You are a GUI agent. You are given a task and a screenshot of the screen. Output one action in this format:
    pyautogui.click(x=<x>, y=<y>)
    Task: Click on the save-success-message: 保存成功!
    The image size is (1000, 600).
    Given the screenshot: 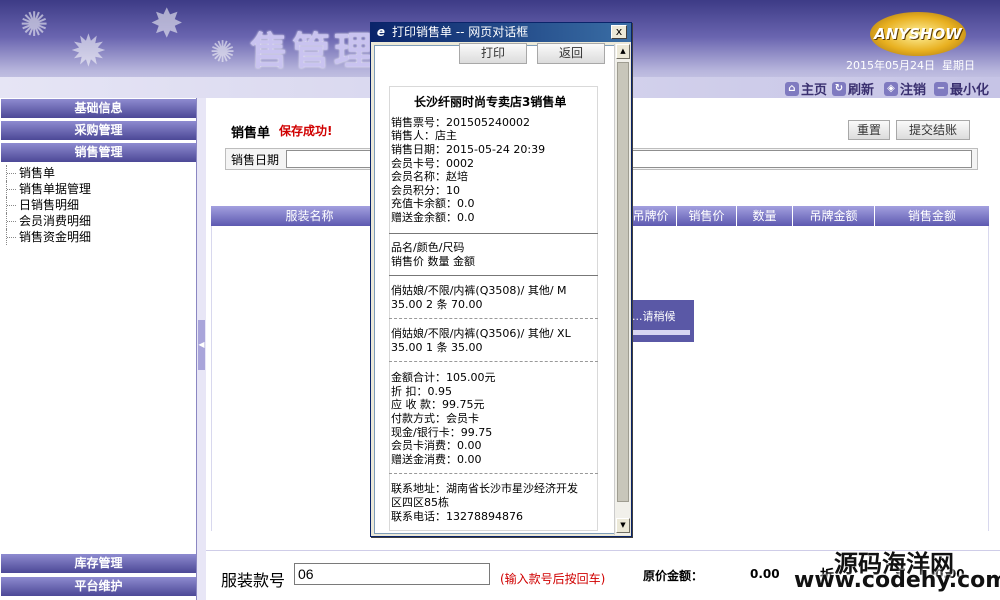 What is the action you would take?
    pyautogui.click(x=306, y=131)
    